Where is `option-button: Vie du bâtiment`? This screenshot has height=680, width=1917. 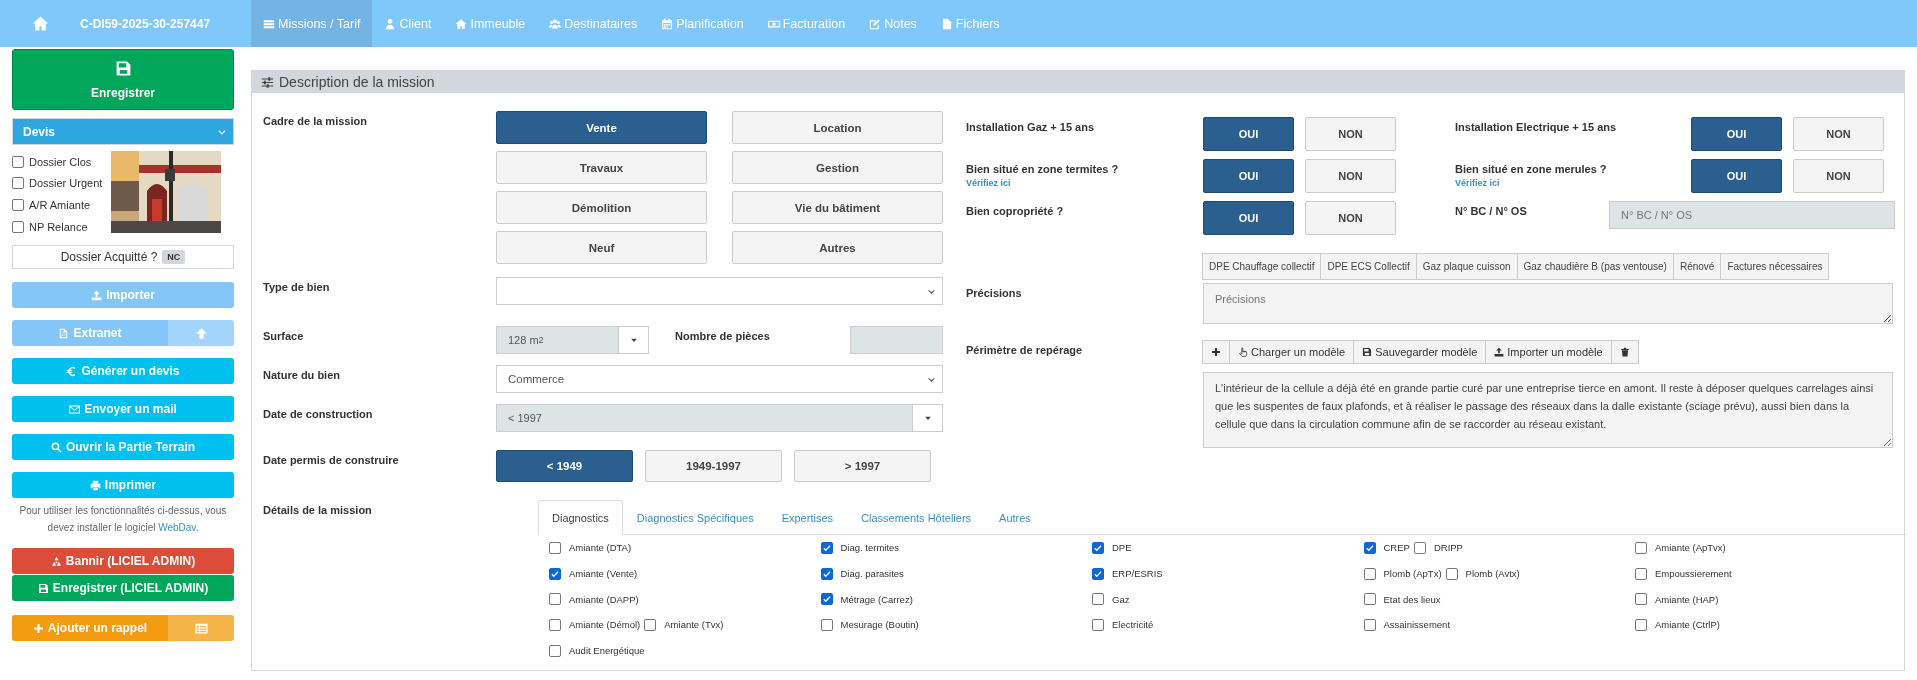
option-button: Vie du bâtiment is located at coordinates (837, 207).